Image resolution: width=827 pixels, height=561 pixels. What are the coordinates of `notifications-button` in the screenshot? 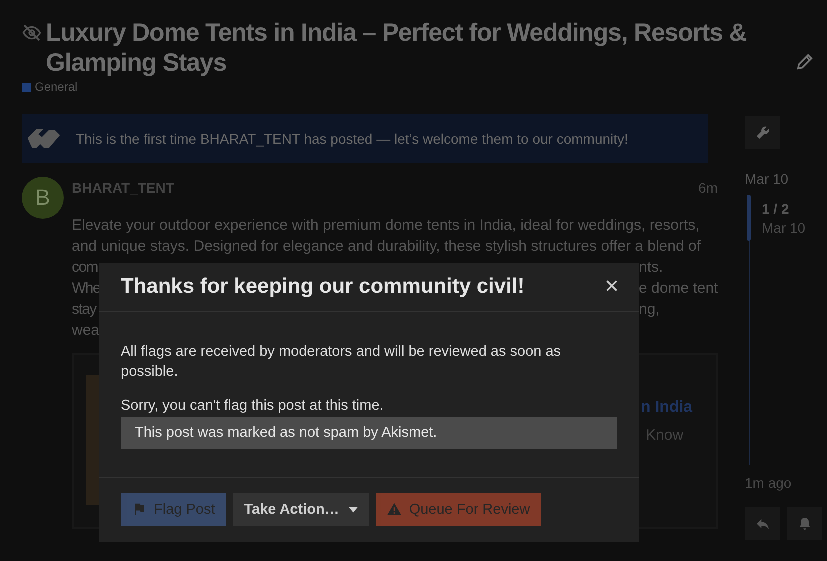 It's located at (804, 523).